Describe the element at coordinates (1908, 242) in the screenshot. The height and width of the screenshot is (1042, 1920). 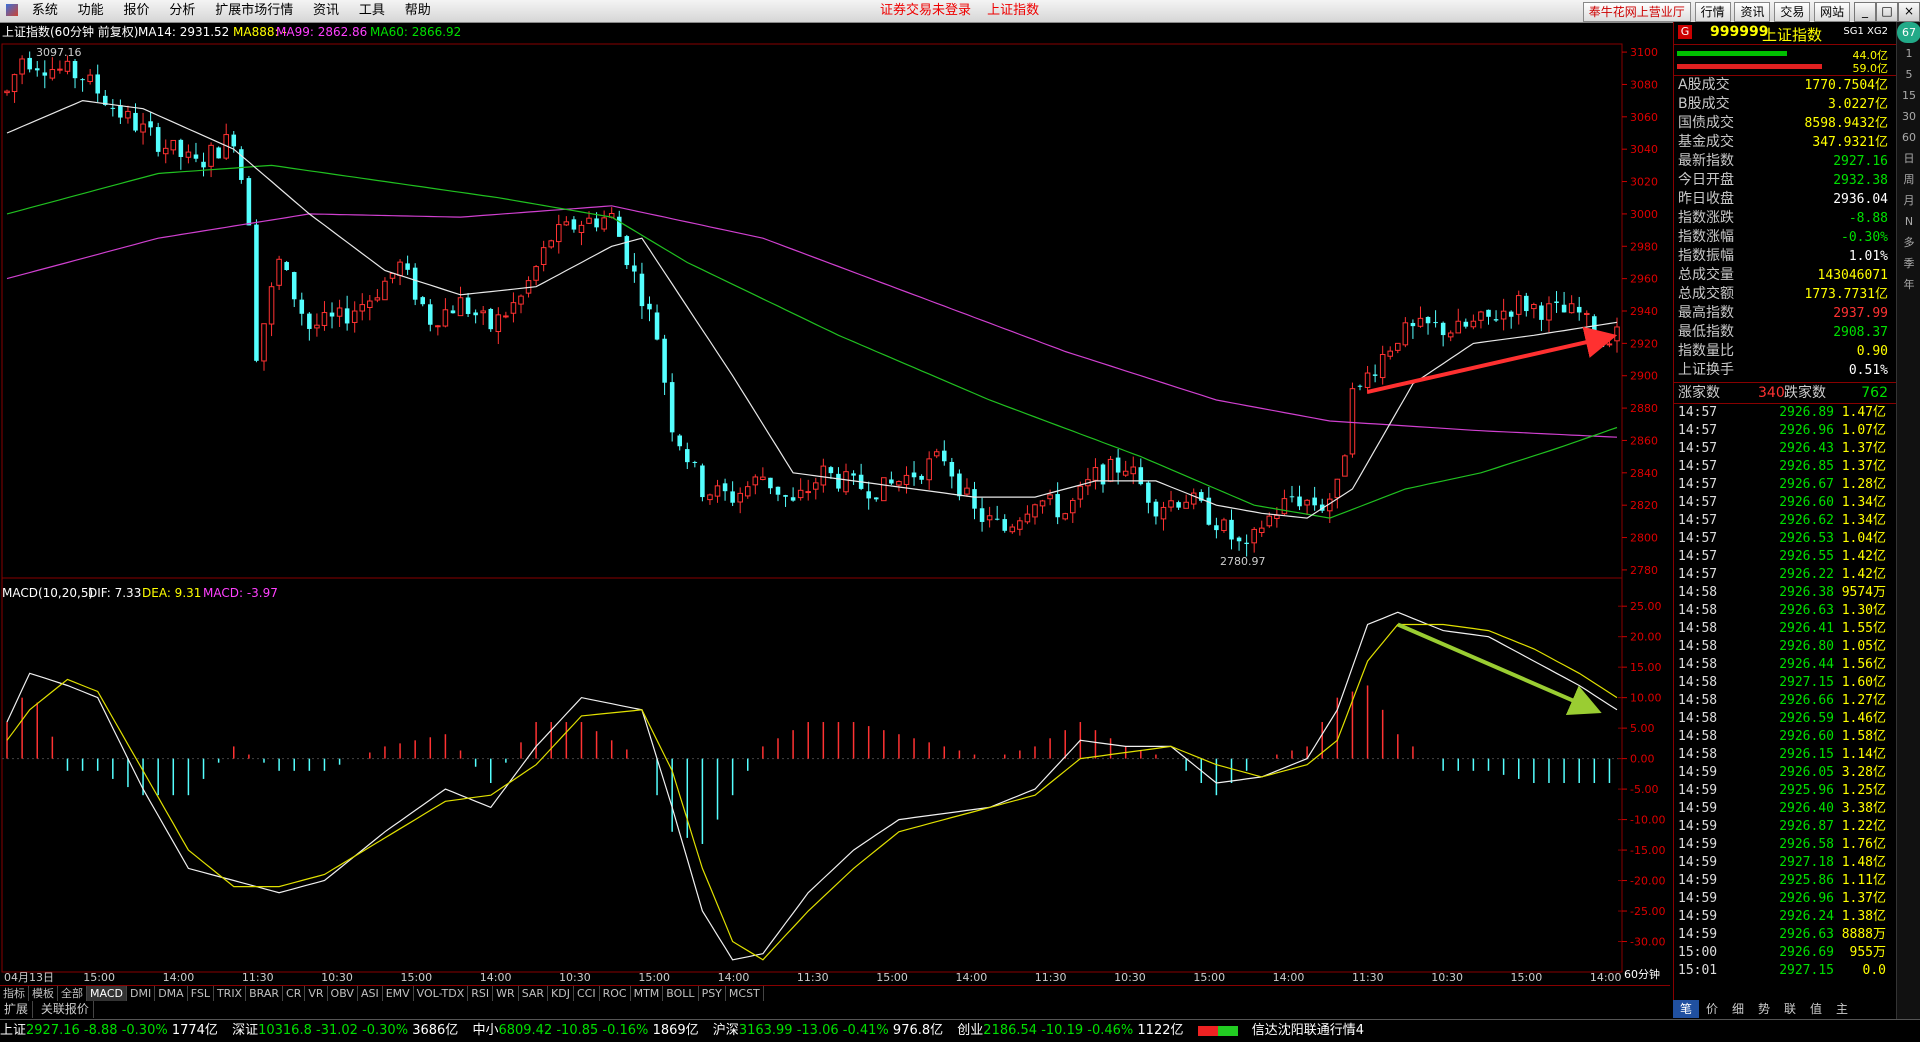
I see `period-button-10: 多` at that location.